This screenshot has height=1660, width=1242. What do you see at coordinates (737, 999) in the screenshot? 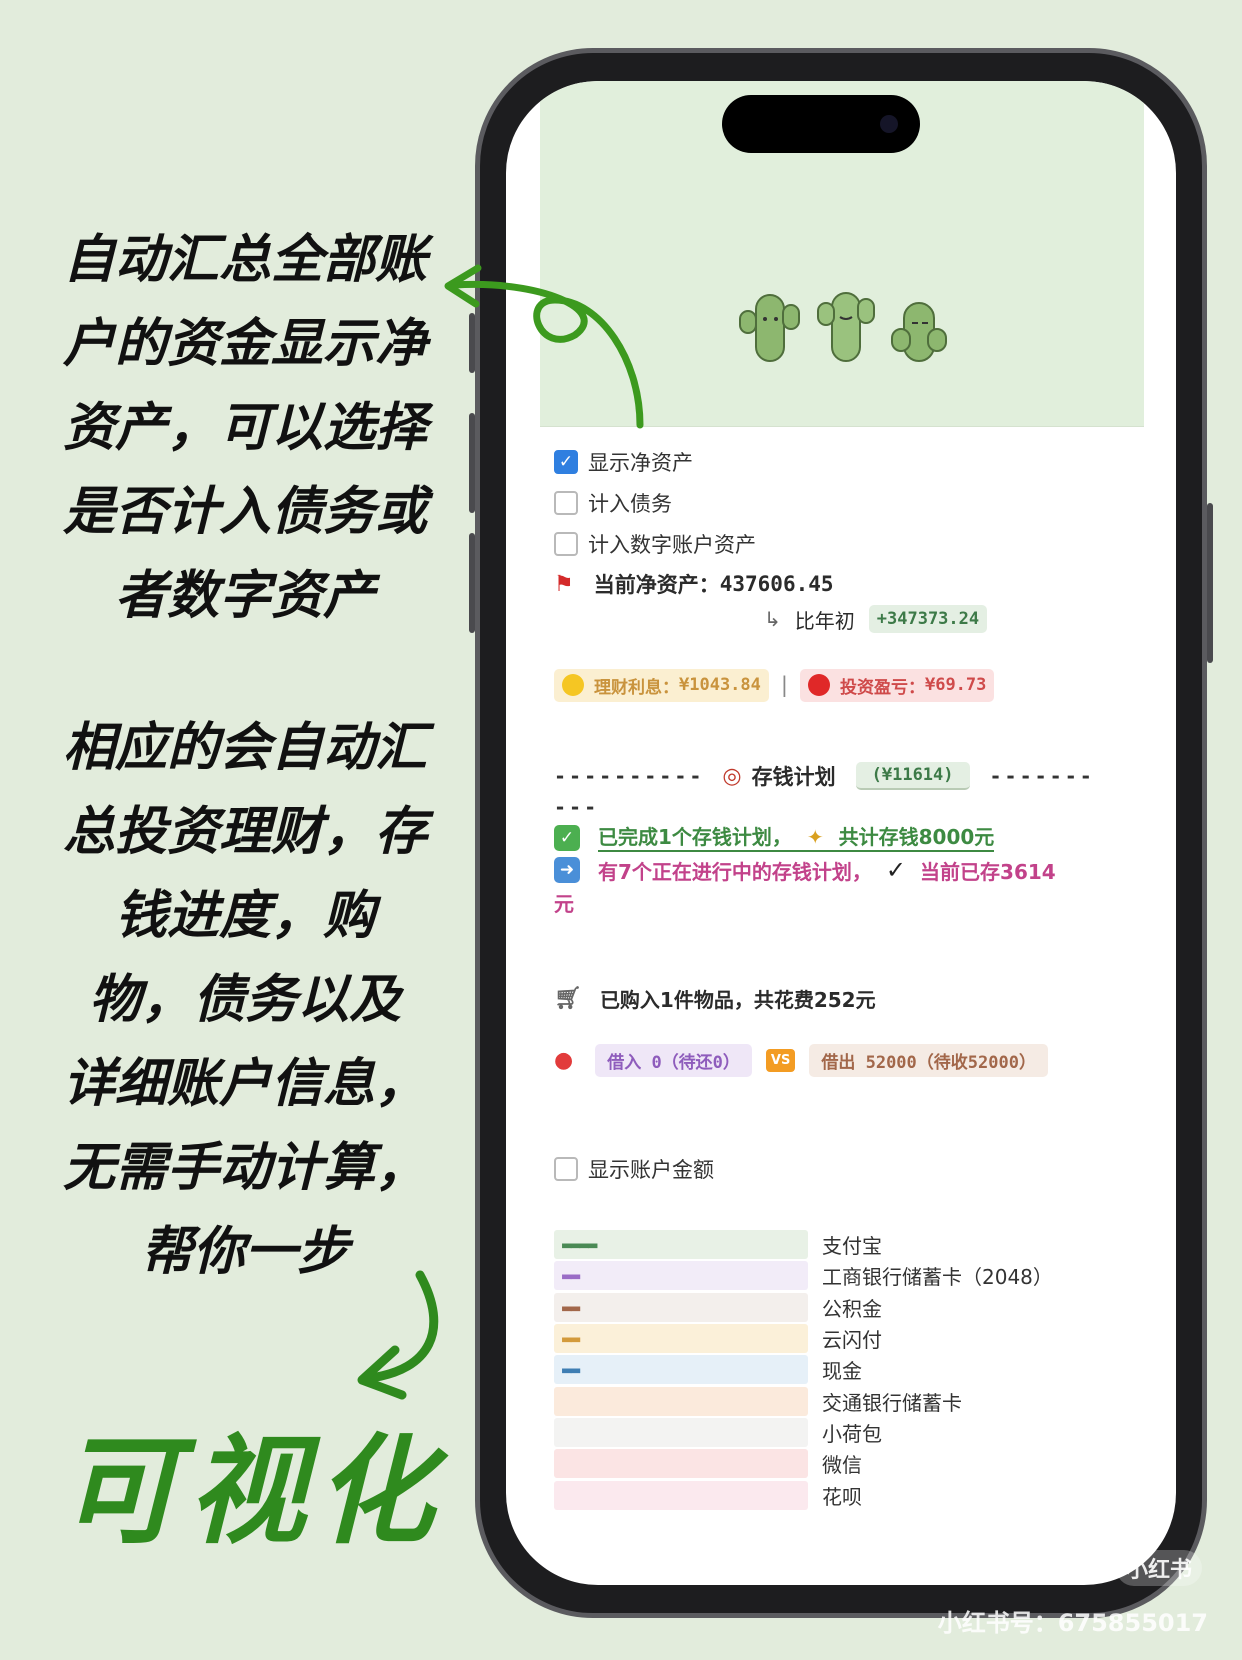
I see `purchase-text: 已购入1件物品，共花费252元` at bounding box center [737, 999].